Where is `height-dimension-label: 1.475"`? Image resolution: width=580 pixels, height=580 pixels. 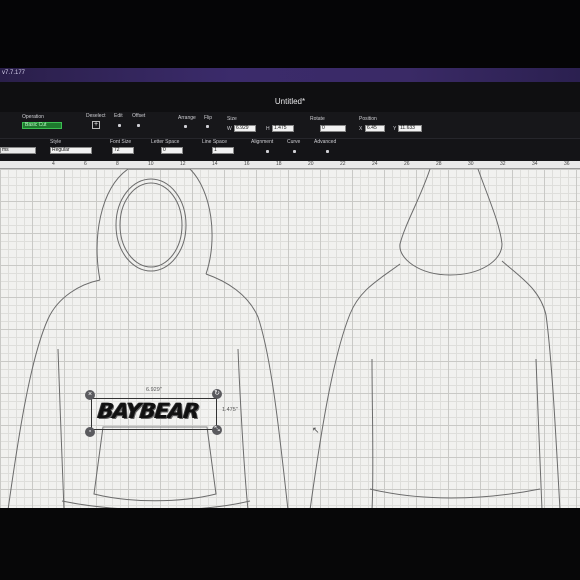
height-dimension-label: 1.475" is located at coordinates (230, 410).